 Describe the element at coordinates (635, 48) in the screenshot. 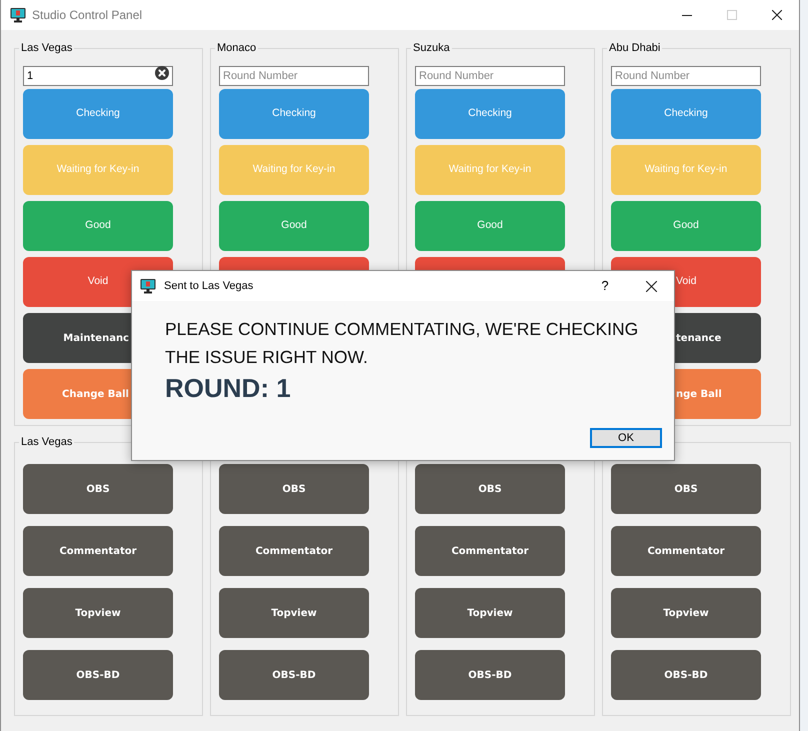

I see `group-title: Abu Dhabi` at that location.